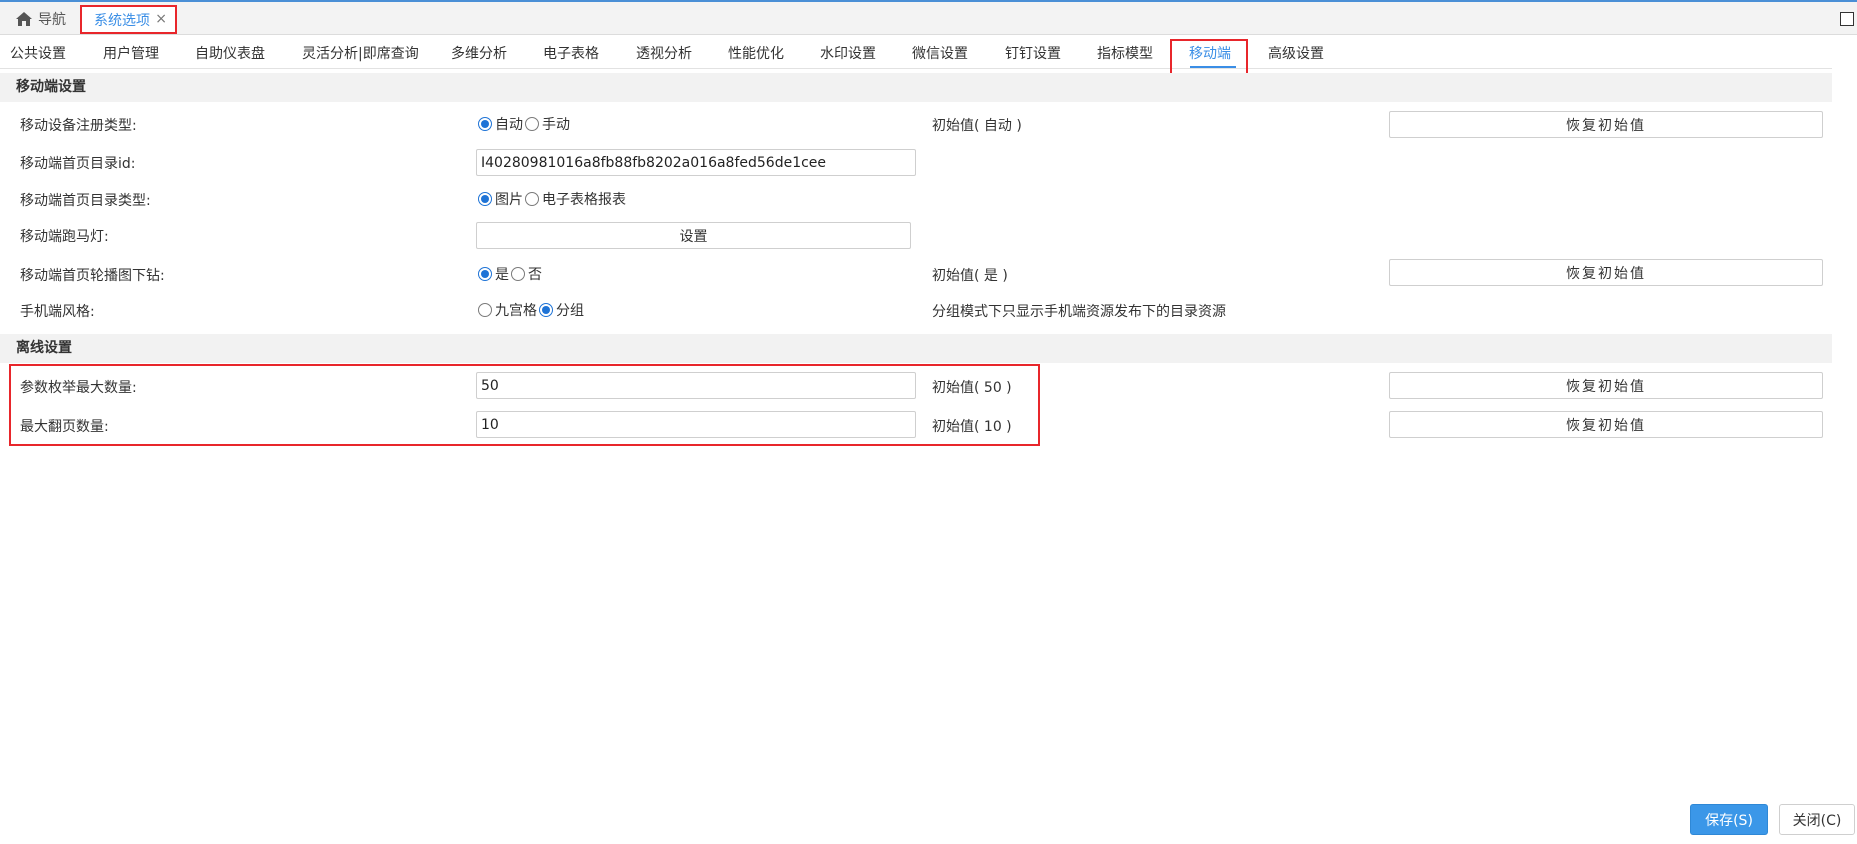 The height and width of the screenshot is (844, 1857). Describe the element at coordinates (485, 310) in the screenshot. I see `radio-grid` at that location.